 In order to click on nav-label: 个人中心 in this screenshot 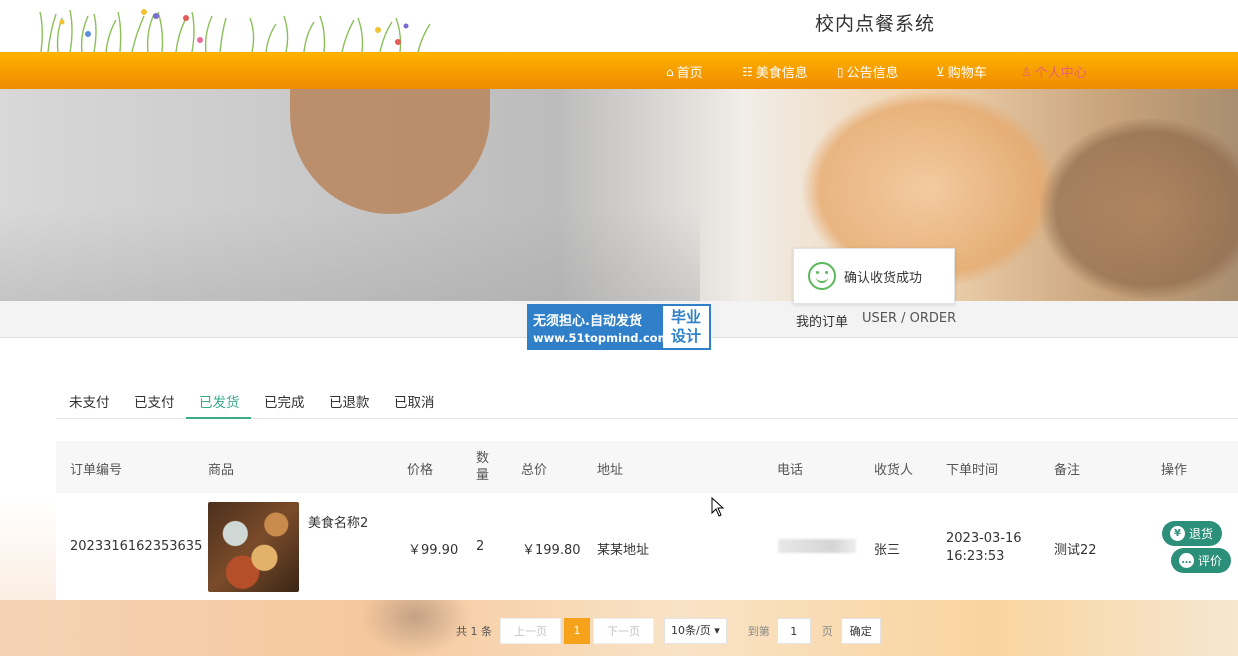, I will do `click(1060, 73)`.